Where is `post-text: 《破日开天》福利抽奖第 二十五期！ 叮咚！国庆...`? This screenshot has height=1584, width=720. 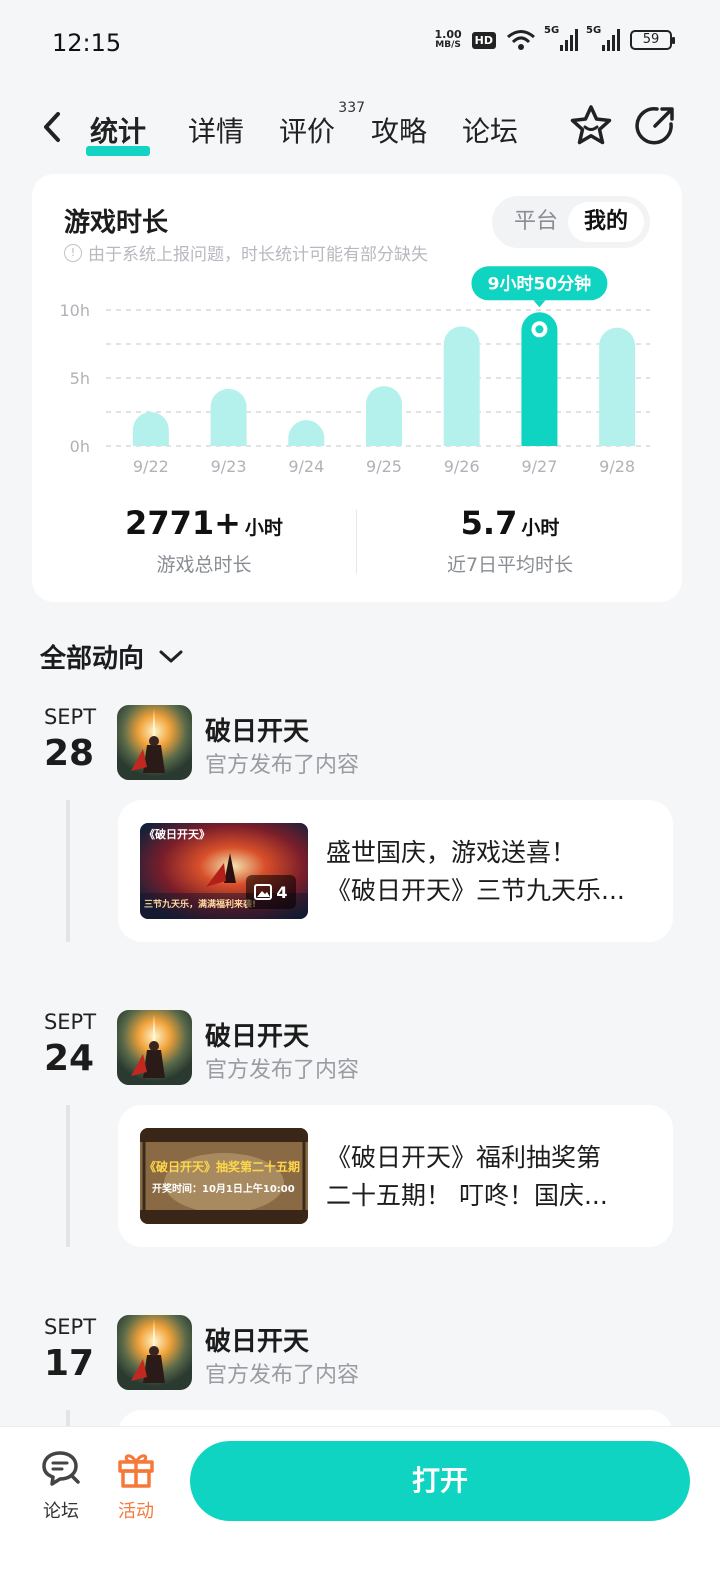 post-text: 《破日开天》福利抽奖第 二十五期！ 叮咚！国庆... is located at coordinates (467, 1176).